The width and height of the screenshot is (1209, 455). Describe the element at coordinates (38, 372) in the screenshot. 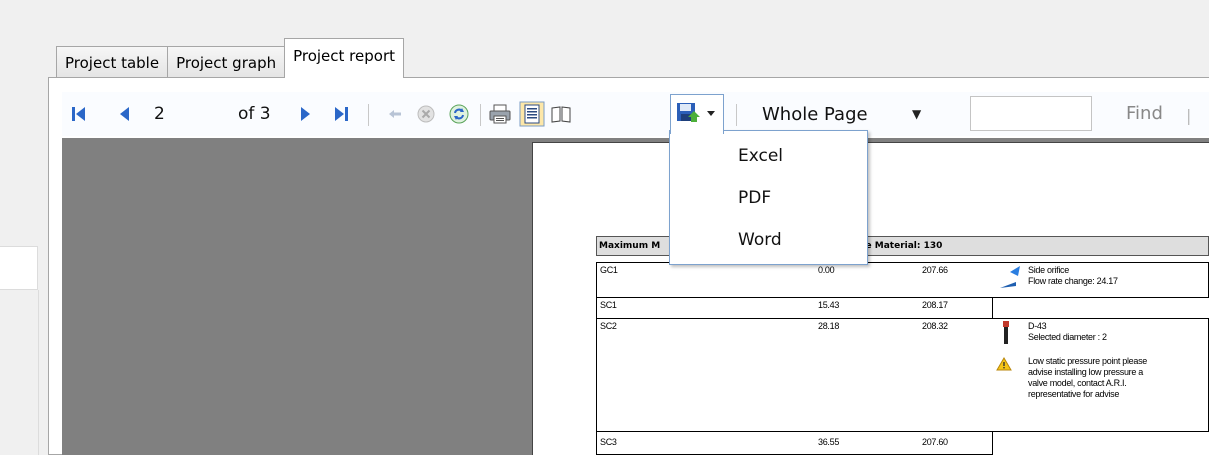

I see `left-panel-border` at that location.